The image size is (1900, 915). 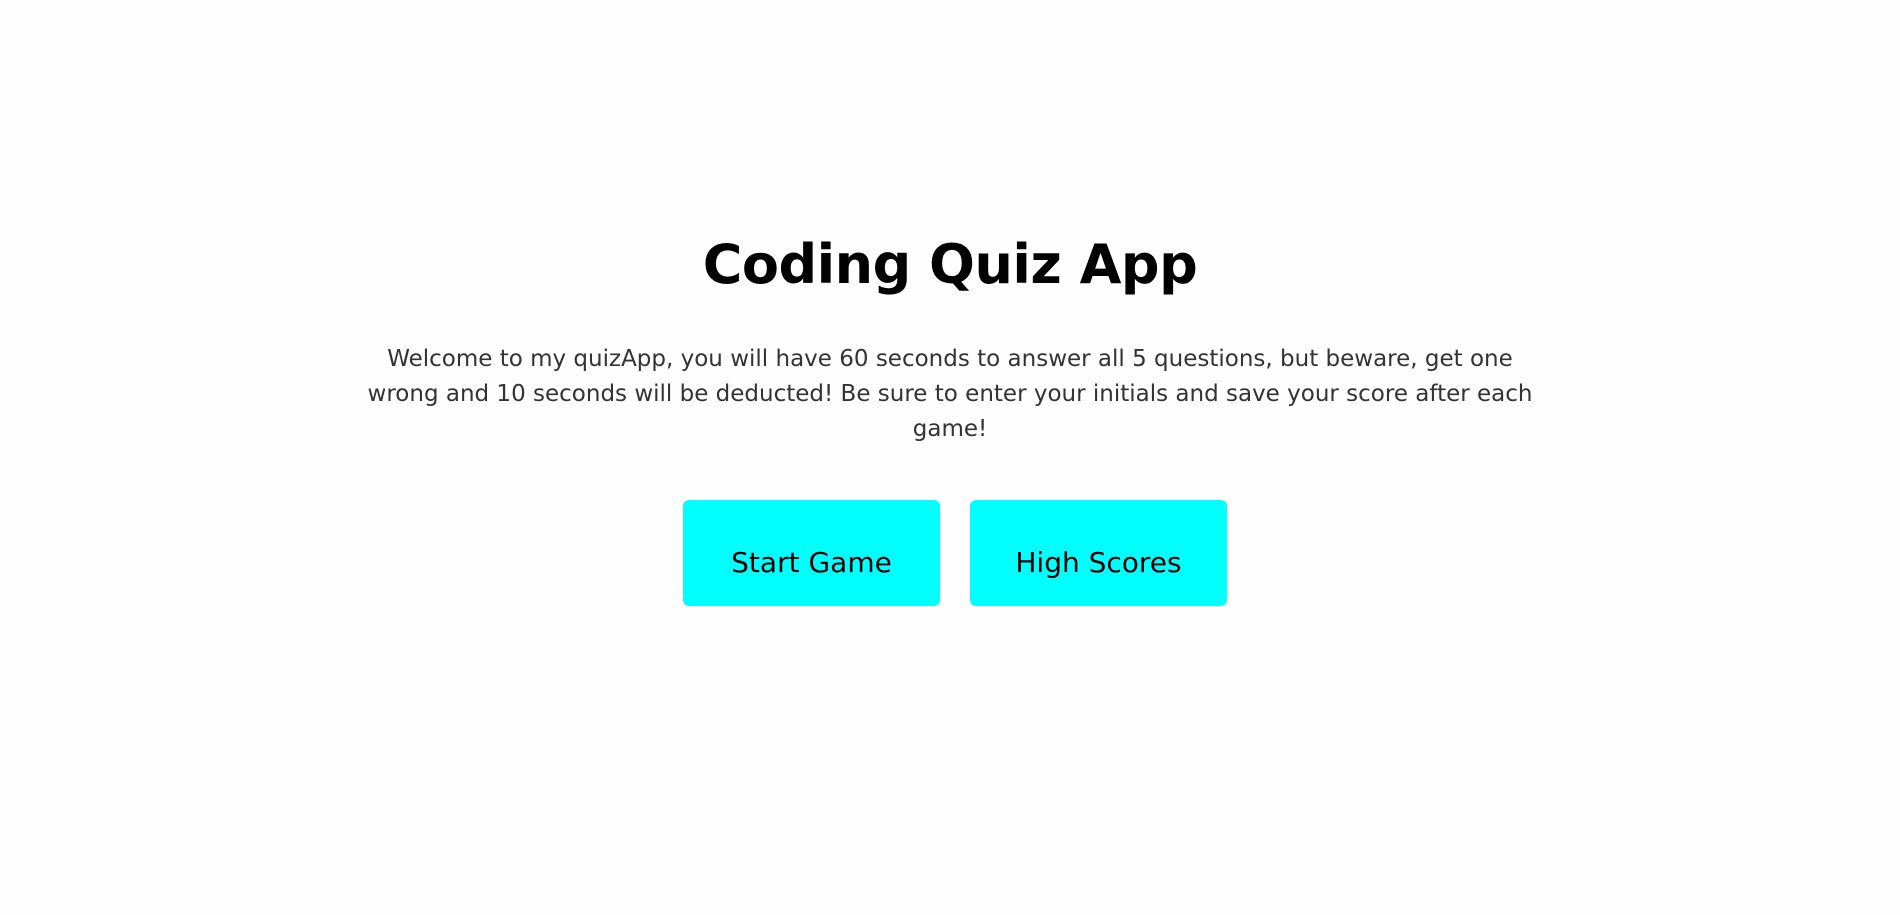 What do you see at coordinates (1098, 553) in the screenshot?
I see `high-scores-button: High Scores` at bounding box center [1098, 553].